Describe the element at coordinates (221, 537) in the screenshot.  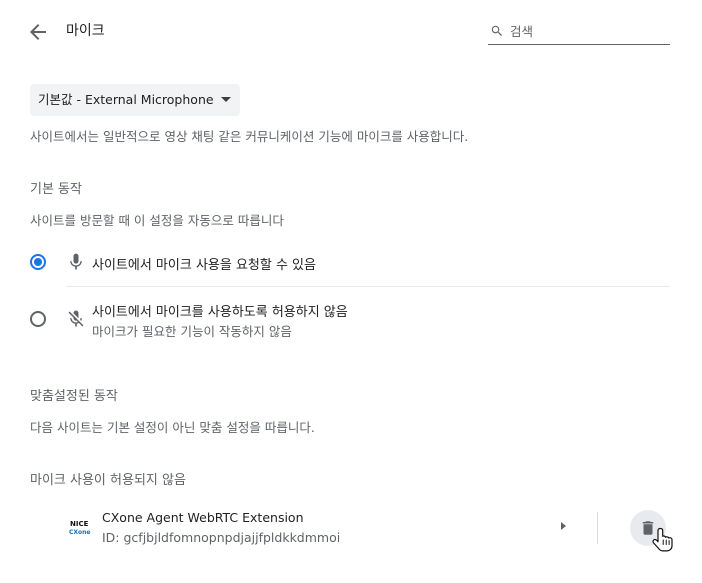
I see `site-id: ID: gcfjbjldfomnopnpdjajjfpldkkdmmoi` at that location.